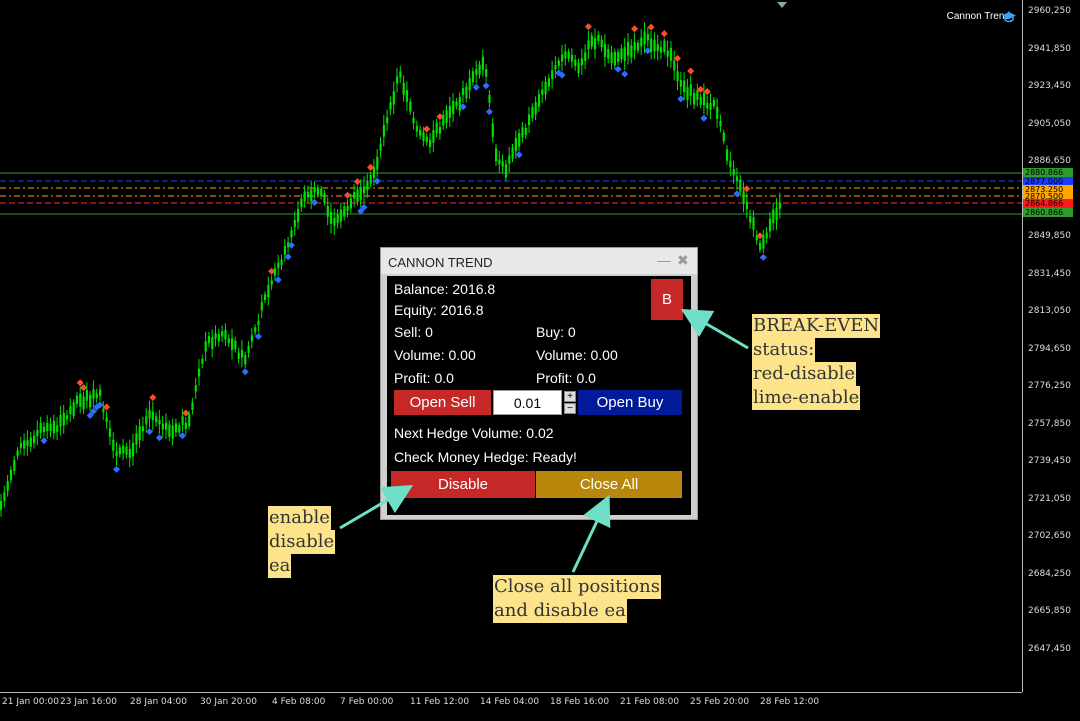  I want to click on breakeven-button: B, so click(667, 299).